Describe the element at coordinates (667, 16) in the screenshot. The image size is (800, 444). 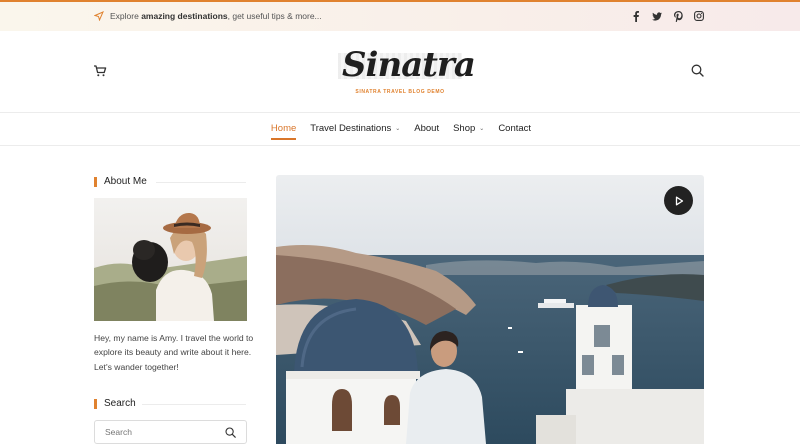
I see `social-links` at that location.